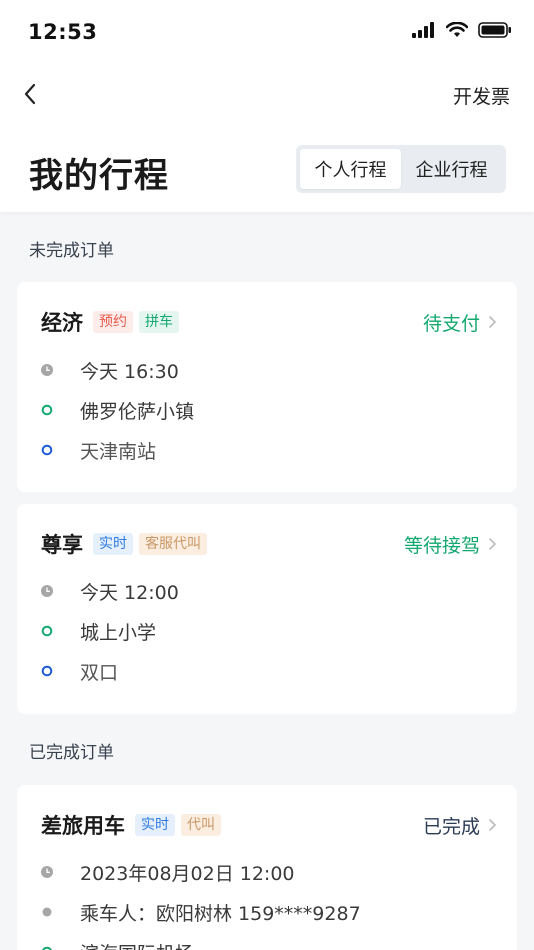 The height and width of the screenshot is (950, 534). Describe the element at coordinates (267, 95) in the screenshot. I see `nav-bar: 开发票` at that location.